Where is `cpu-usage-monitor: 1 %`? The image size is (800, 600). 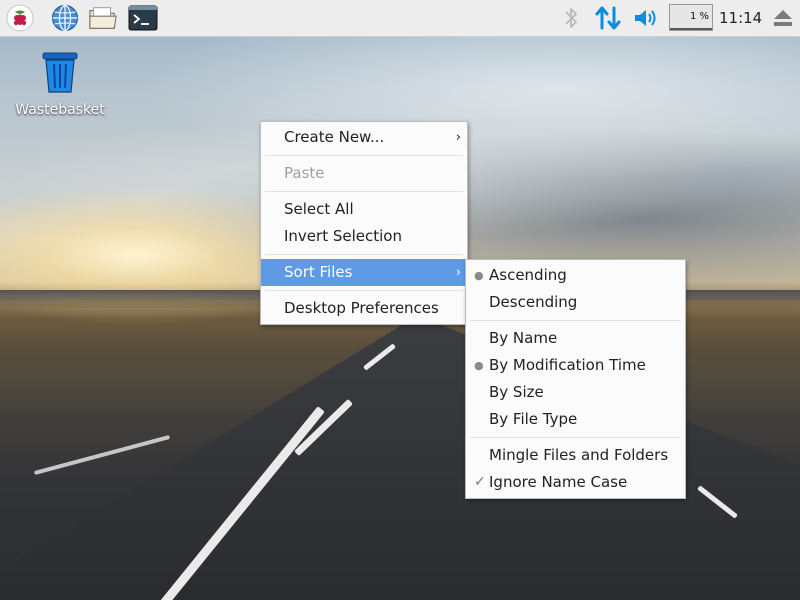 cpu-usage-monitor: 1 % is located at coordinates (691, 17).